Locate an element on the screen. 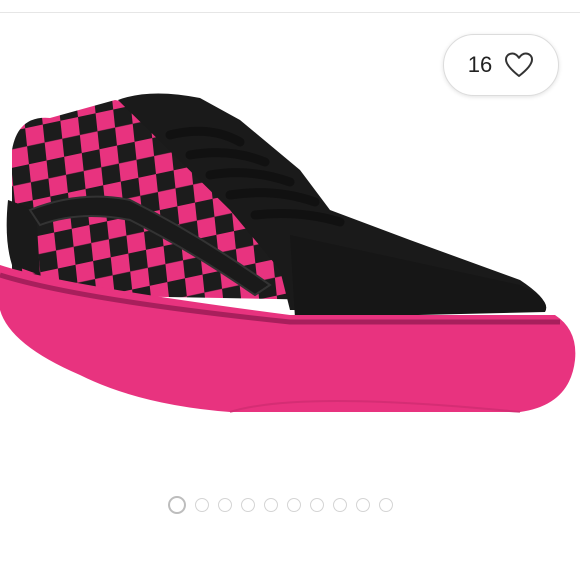  like-button: 16 is located at coordinates (501, 65).